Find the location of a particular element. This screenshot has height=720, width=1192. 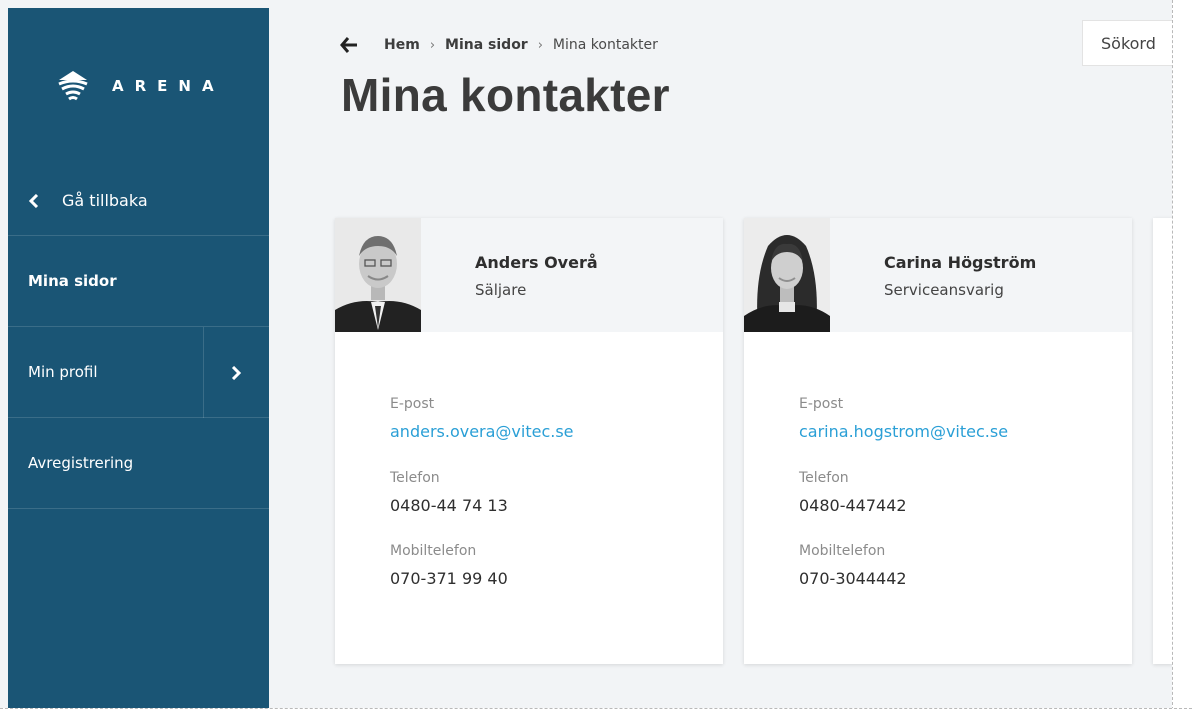

expand-submenu-button is located at coordinates (236, 372).